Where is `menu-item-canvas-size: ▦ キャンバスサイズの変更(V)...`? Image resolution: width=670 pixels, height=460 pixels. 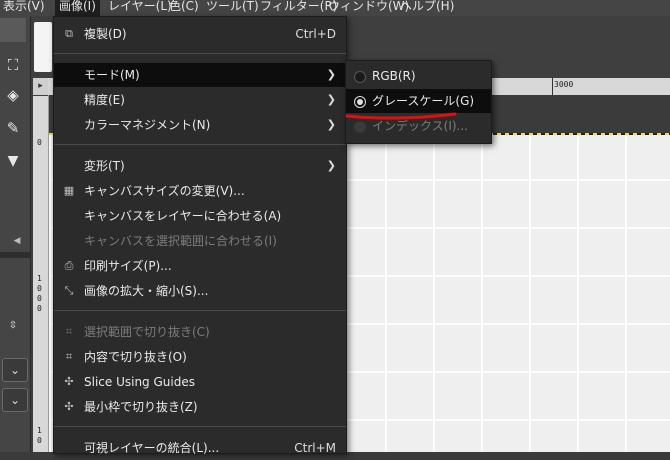 menu-item-canvas-size: ▦ キャンバスサイズの変更(V)... is located at coordinates (200, 191).